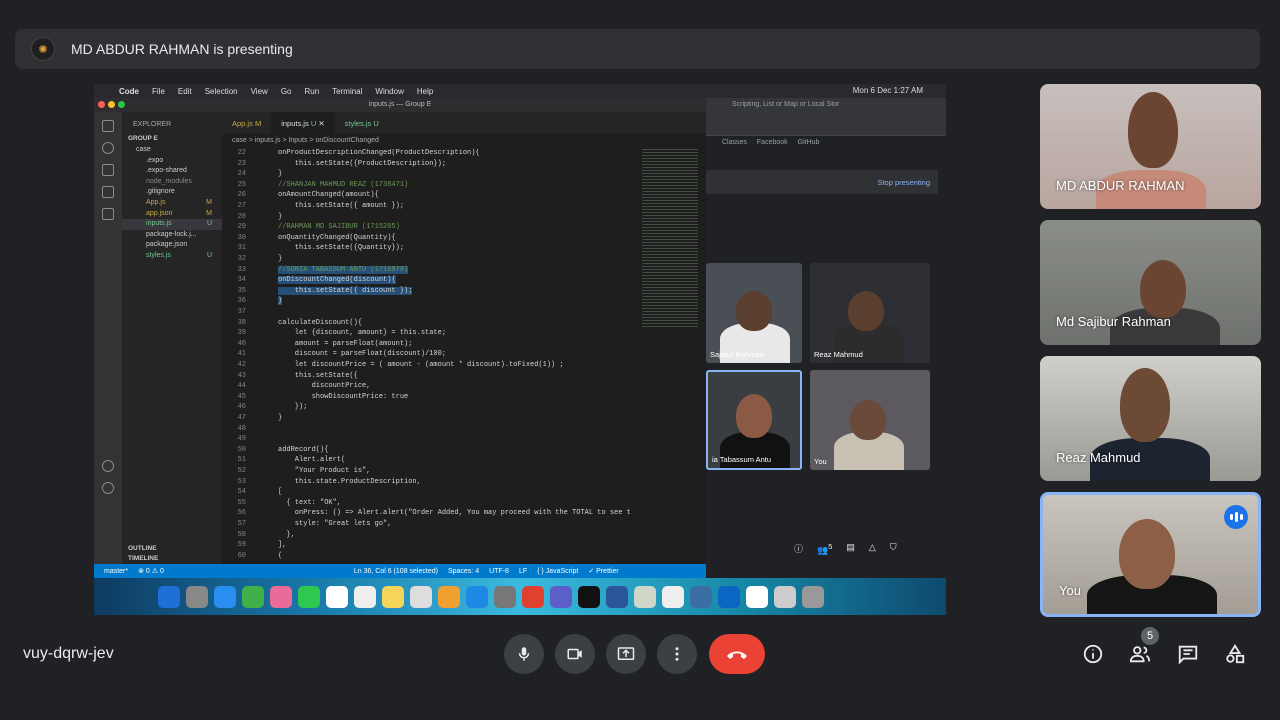 The image size is (1280, 720). Describe the element at coordinates (893, 547) in the screenshot. I see `shield-icon: ⛉` at that location.